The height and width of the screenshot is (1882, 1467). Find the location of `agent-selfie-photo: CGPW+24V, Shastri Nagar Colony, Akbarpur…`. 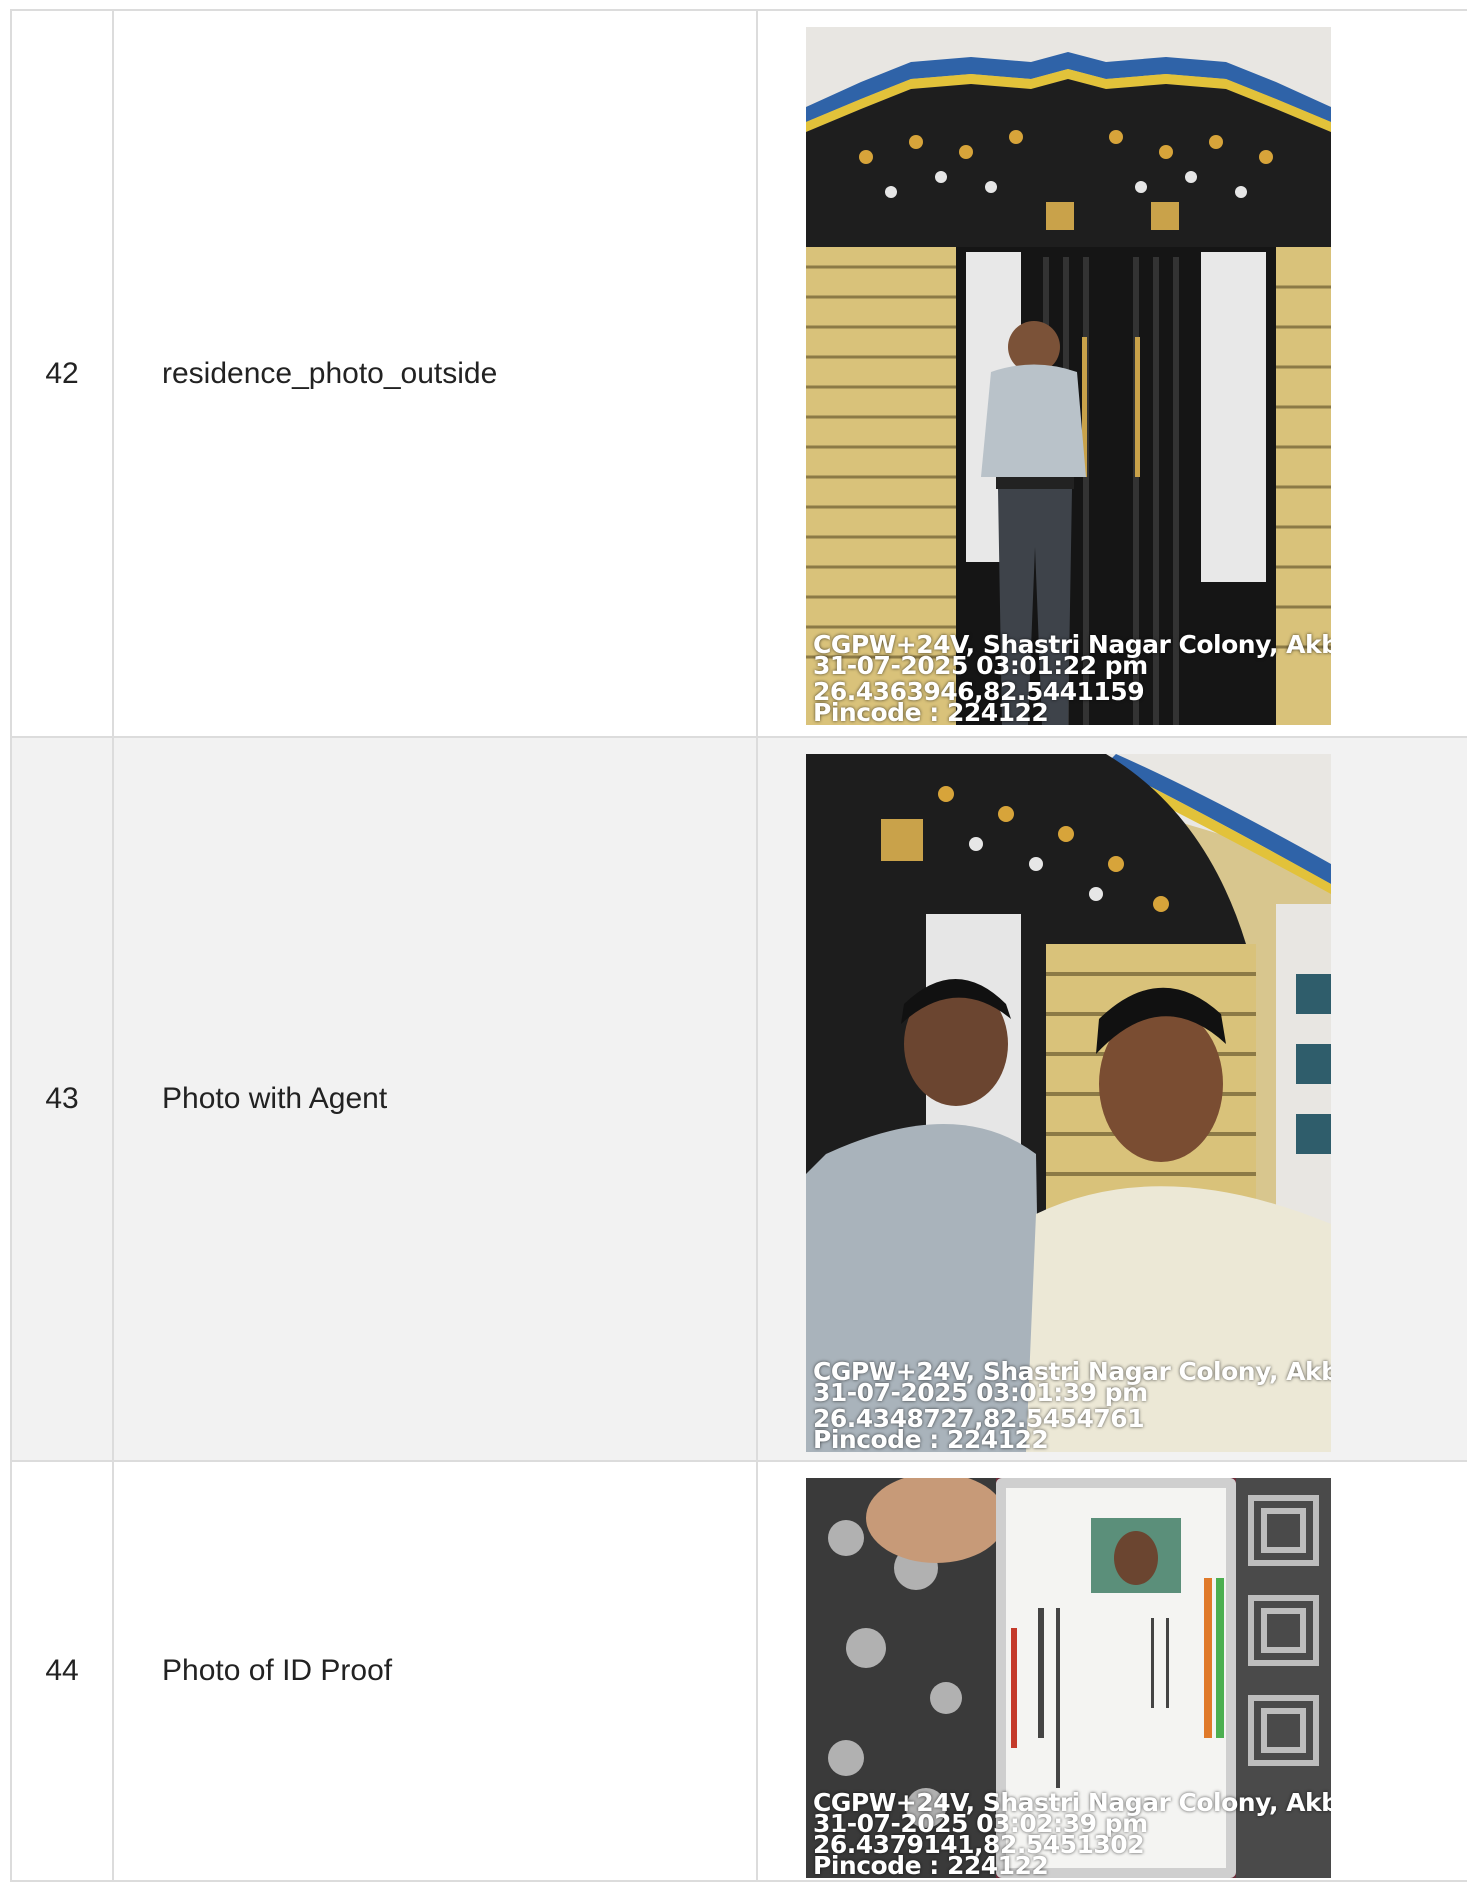

agent-selfie-photo: CGPW+24V, Shastri Nagar Colony, Akbarpur… is located at coordinates (1068, 1103).